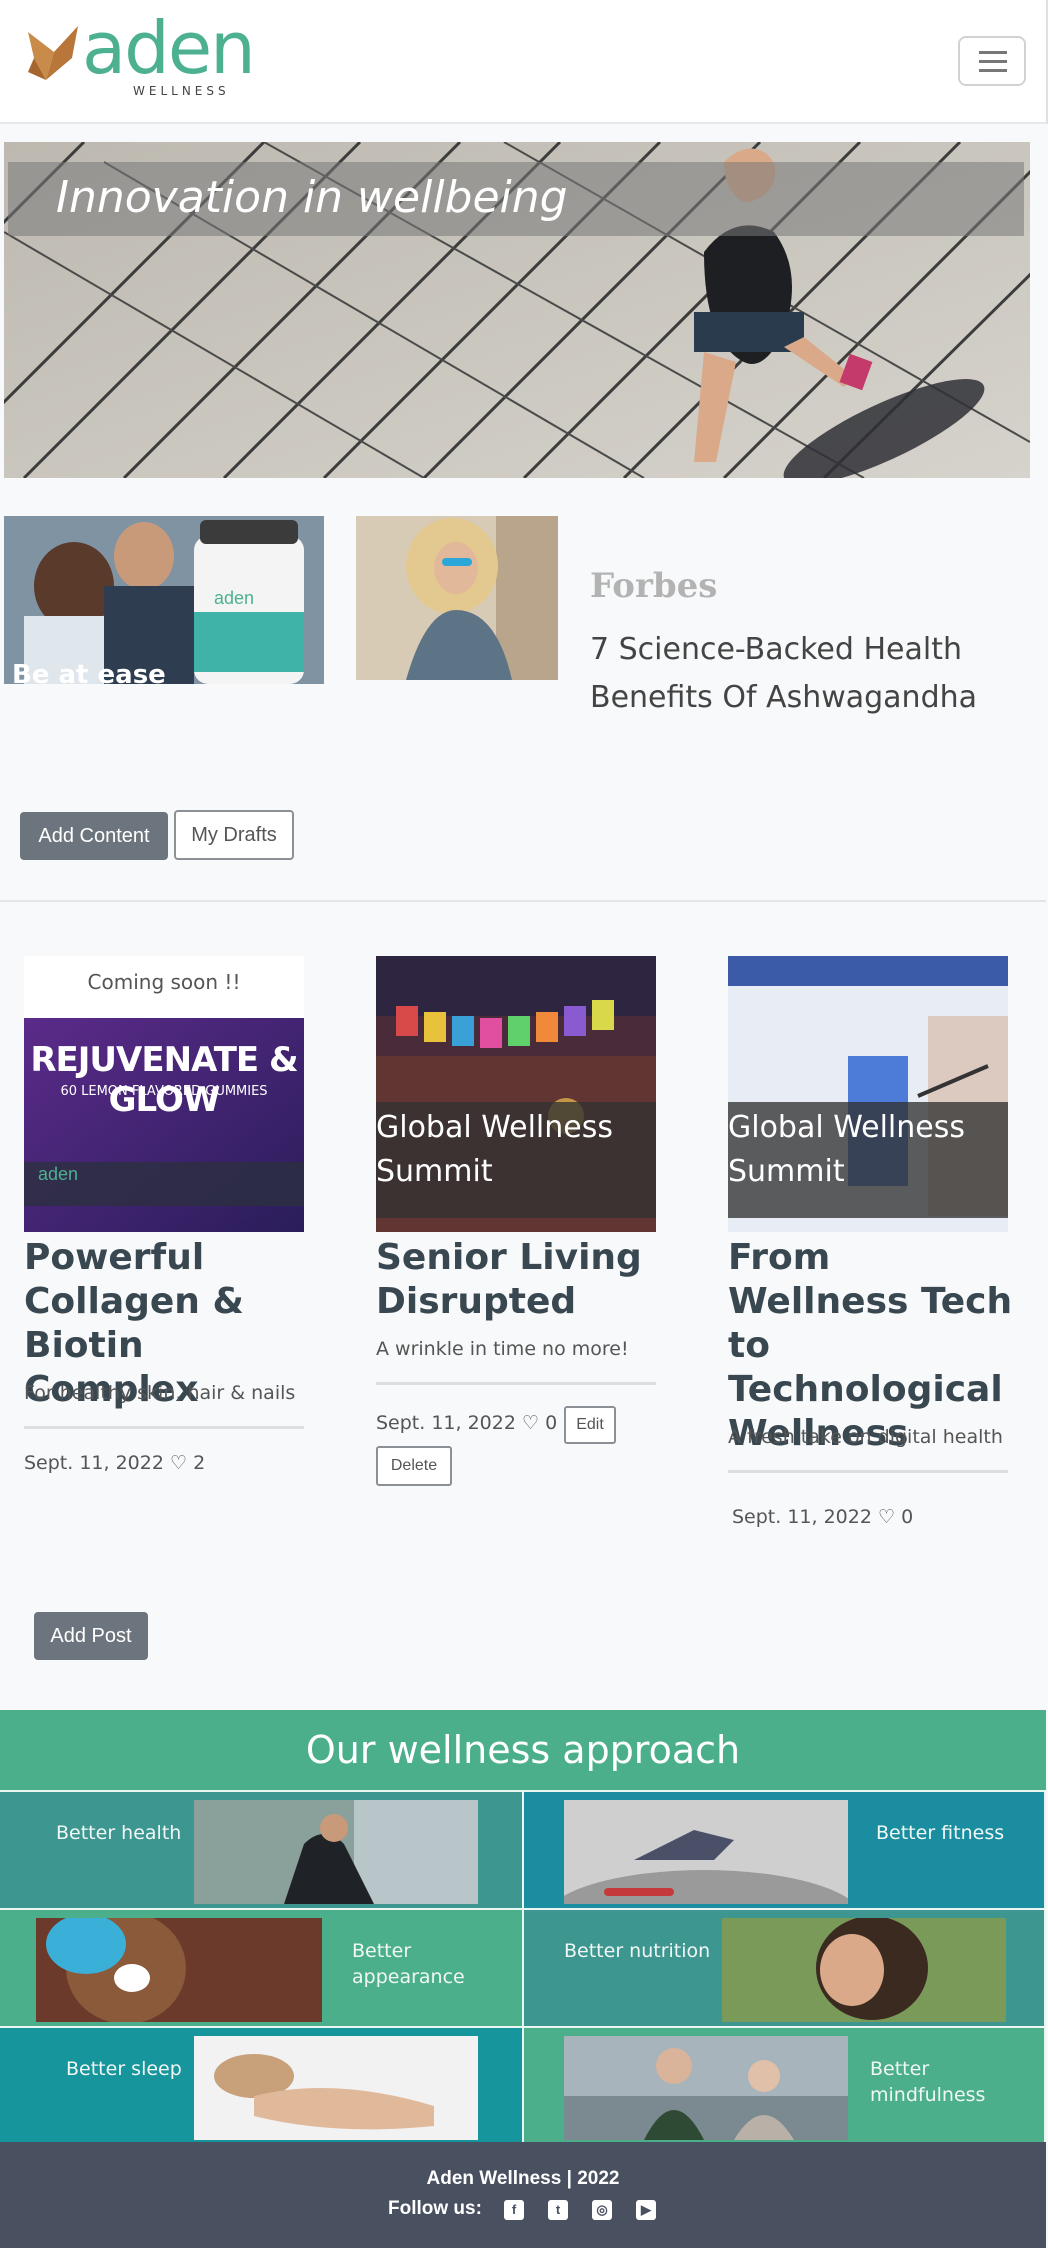 The width and height of the screenshot is (1048, 2248). I want to click on tile-label: Better health, so click(119, 1833).